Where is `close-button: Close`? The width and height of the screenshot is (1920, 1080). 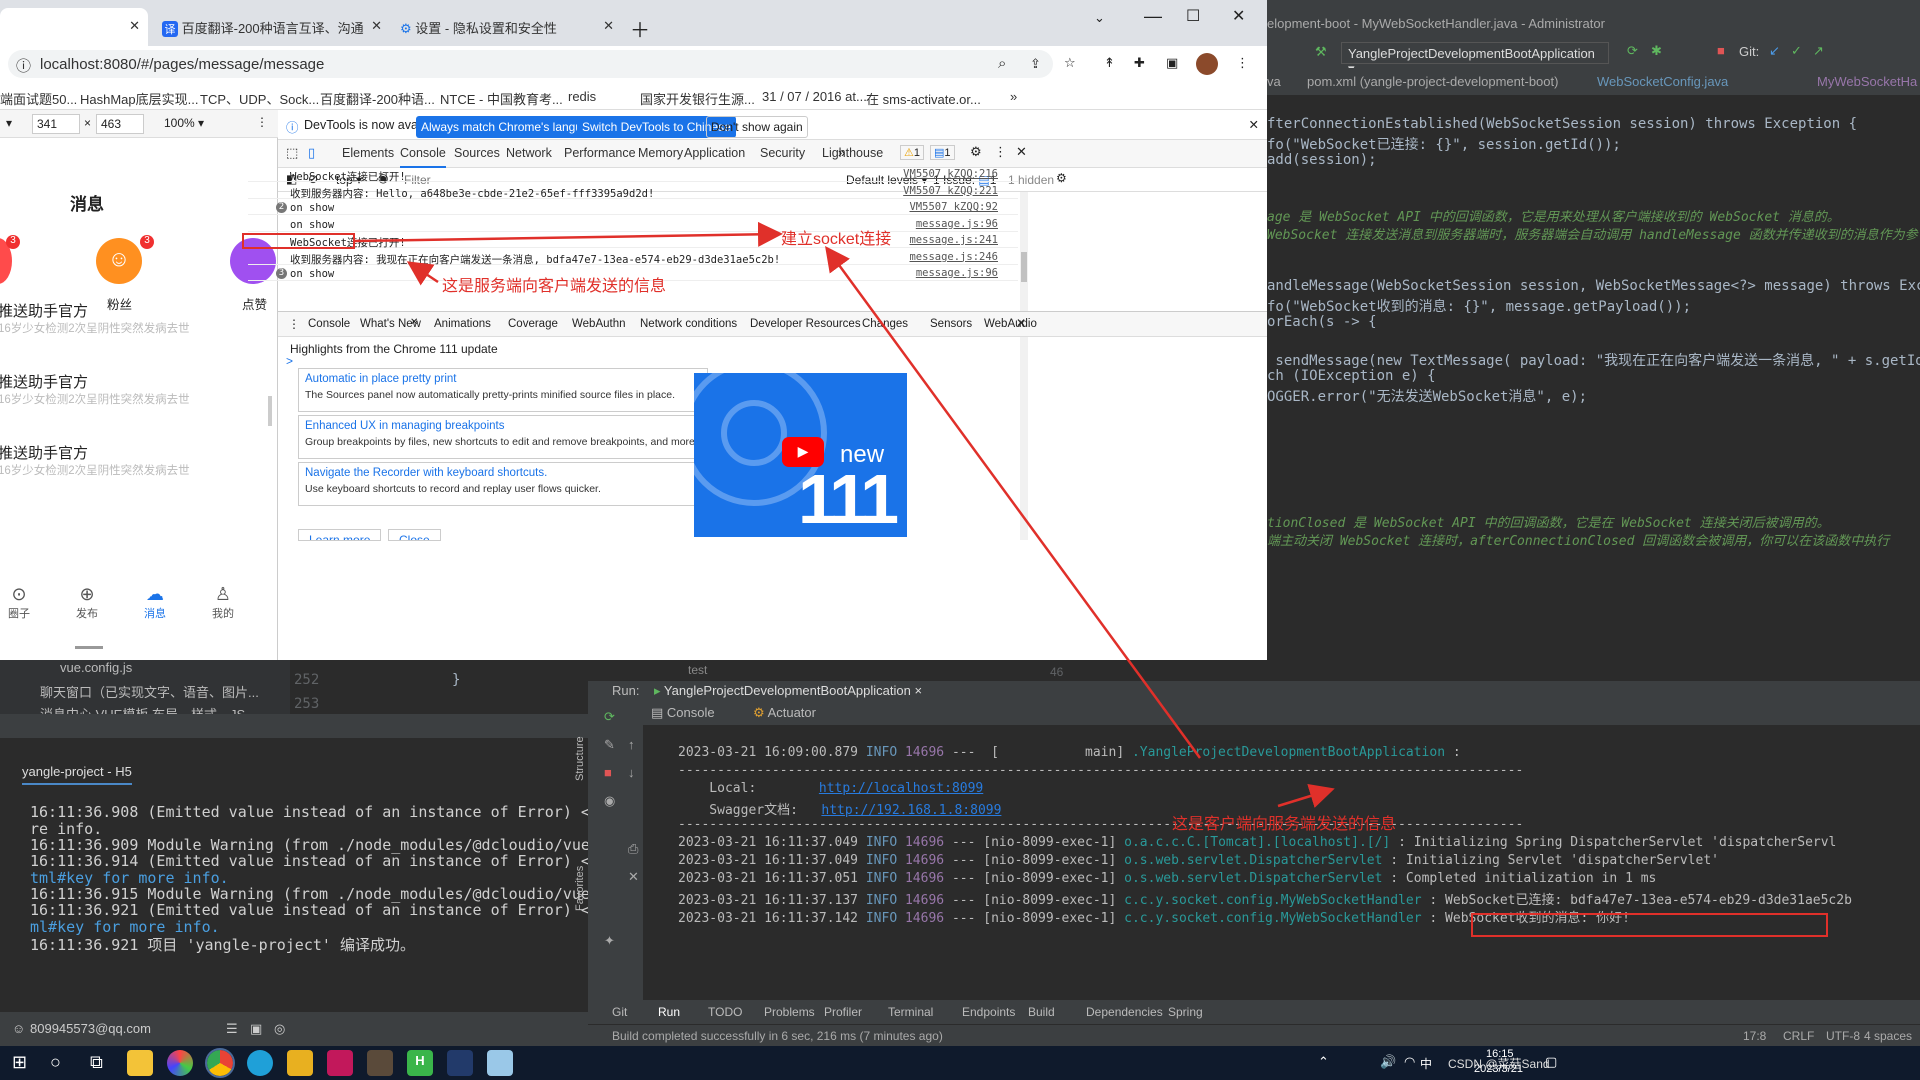 close-button: Close is located at coordinates (414, 535).